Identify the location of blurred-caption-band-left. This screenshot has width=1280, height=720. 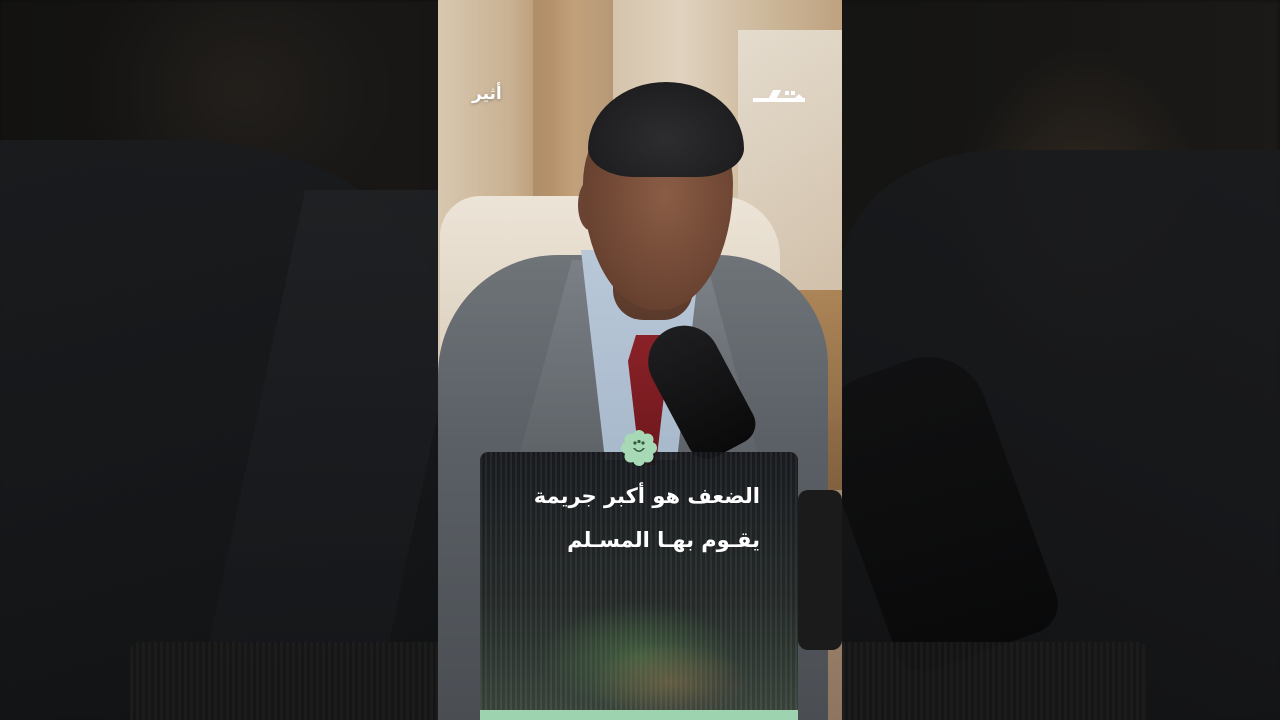
(285, 681).